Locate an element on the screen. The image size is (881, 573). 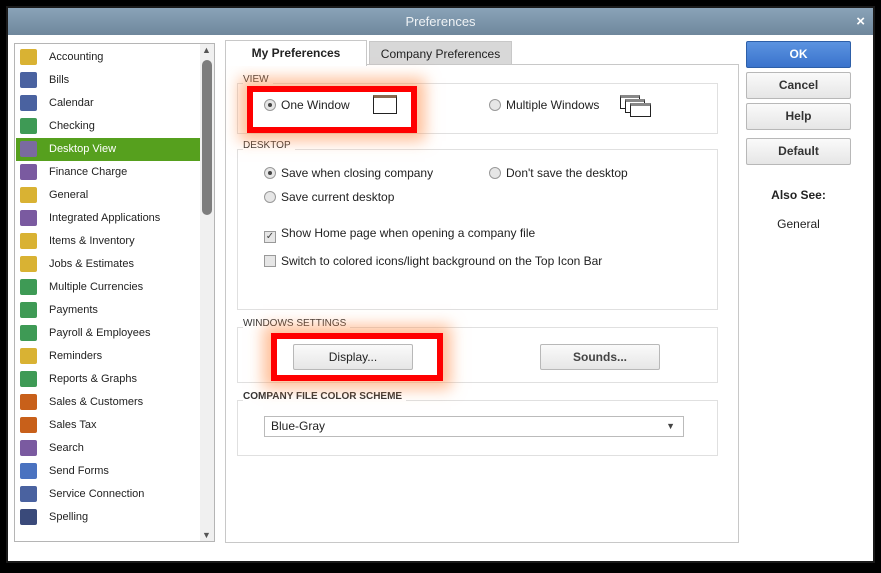
checking-icon is located at coordinates (28, 126).